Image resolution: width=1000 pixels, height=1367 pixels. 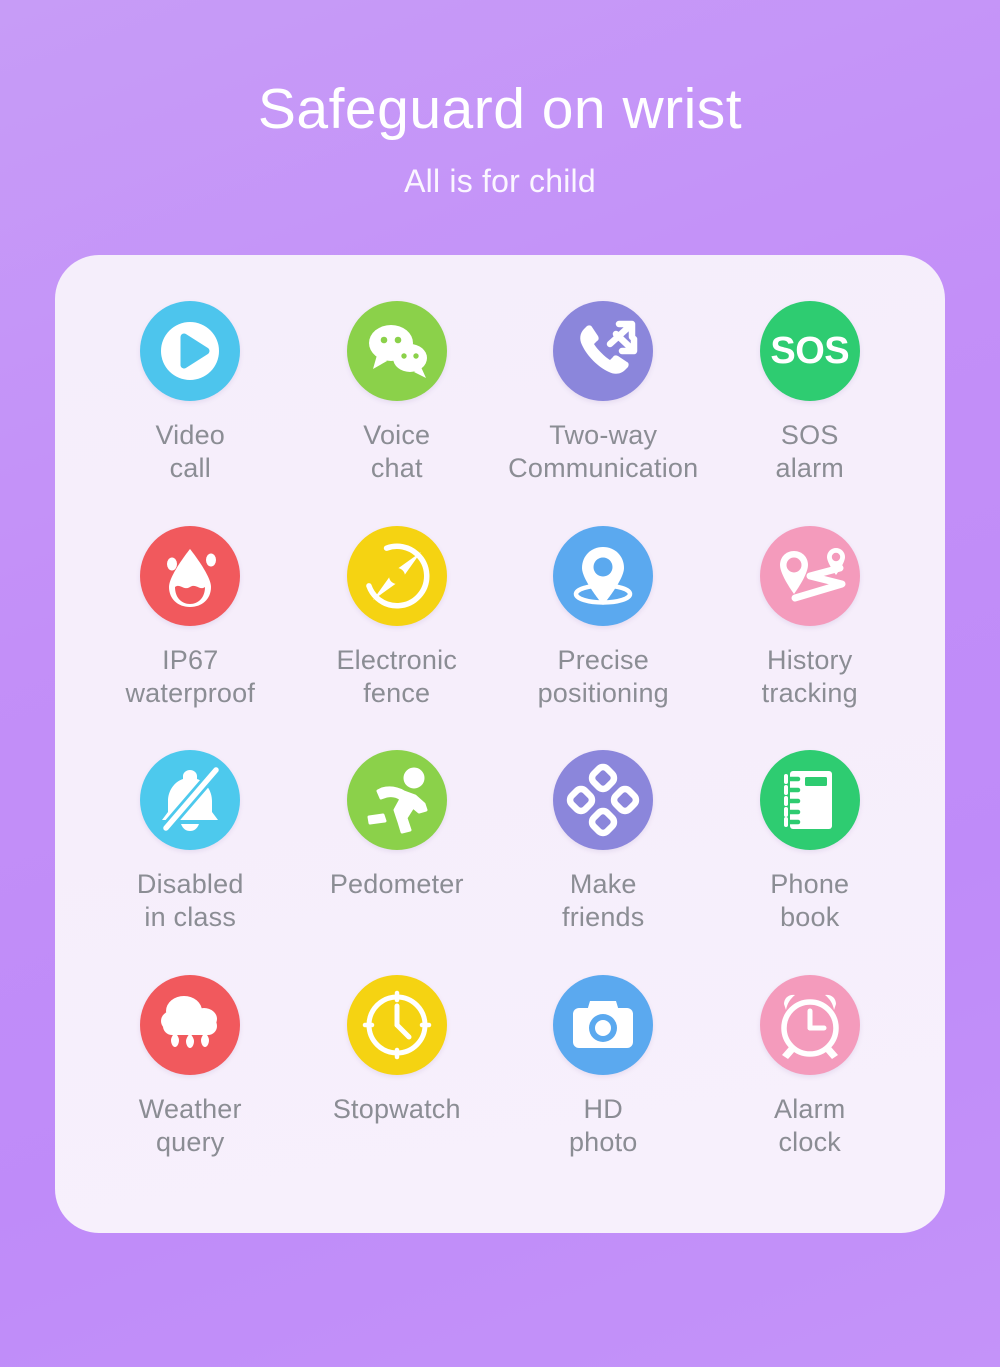 What do you see at coordinates (190, 575) in the screenshot?
I see `water-drop-icon` at bounding box center [190, 575].